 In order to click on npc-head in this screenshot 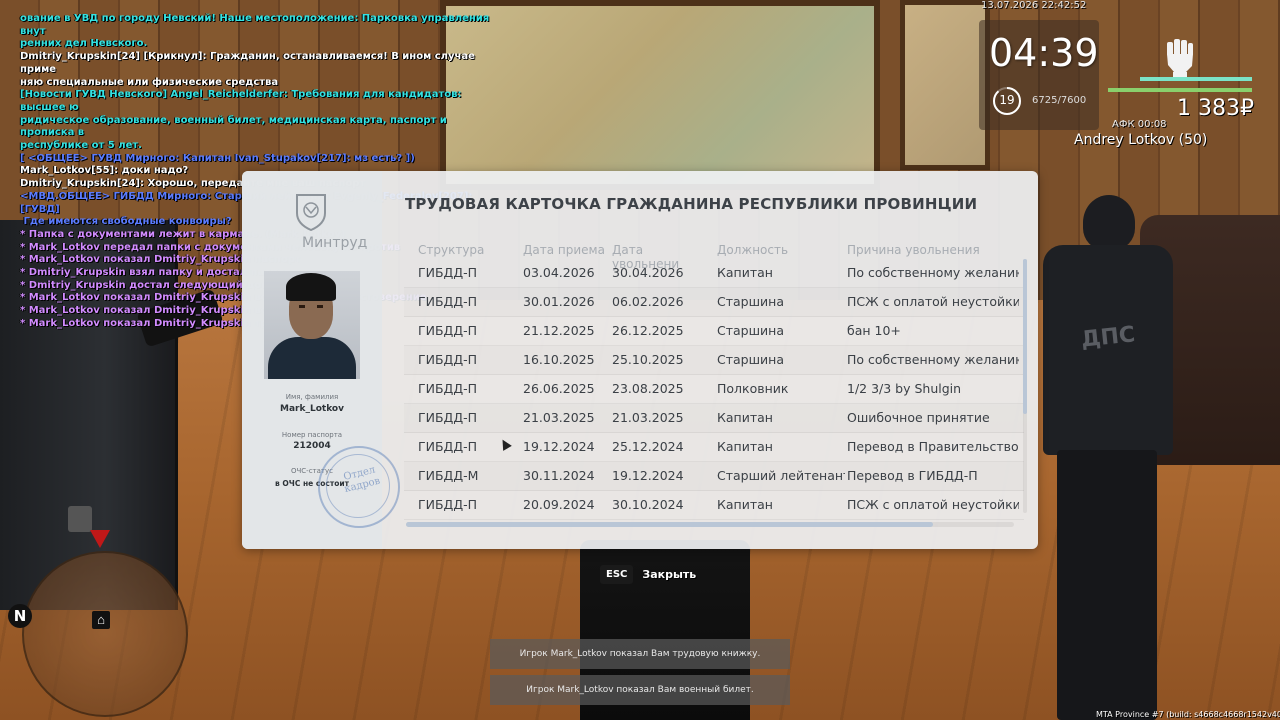, I will do `click(1109, 222)`.